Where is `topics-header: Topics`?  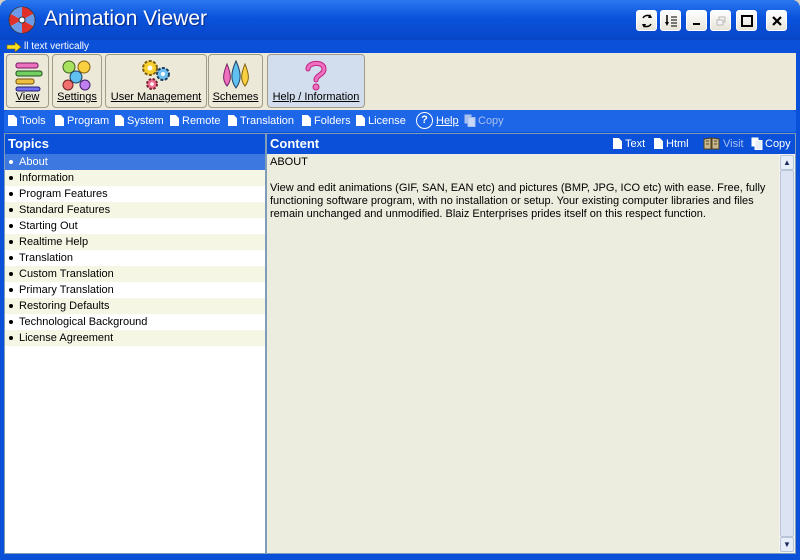 topics-header: Topics is located at coordinates (135, 144).